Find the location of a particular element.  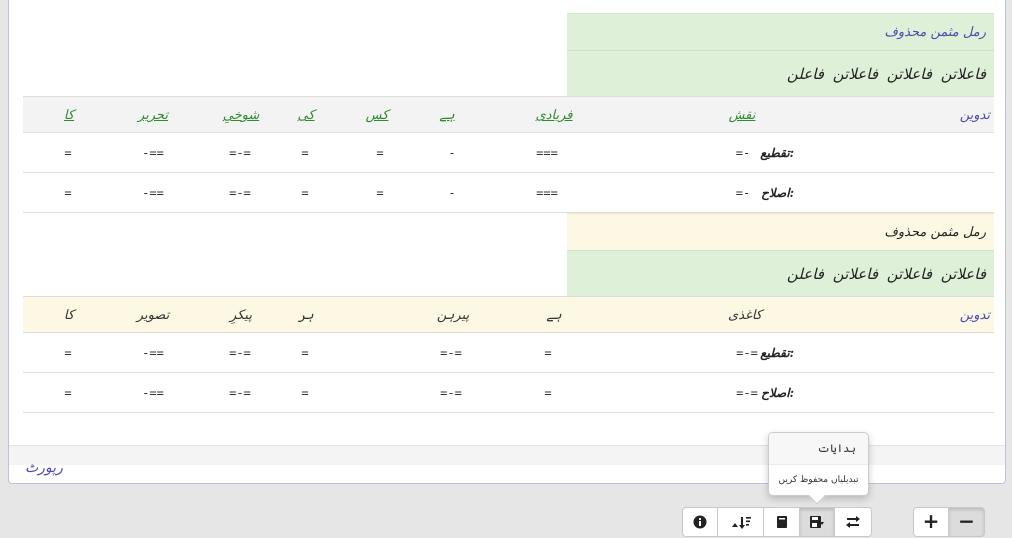

word: ہے is located at coordinates (553, 315).